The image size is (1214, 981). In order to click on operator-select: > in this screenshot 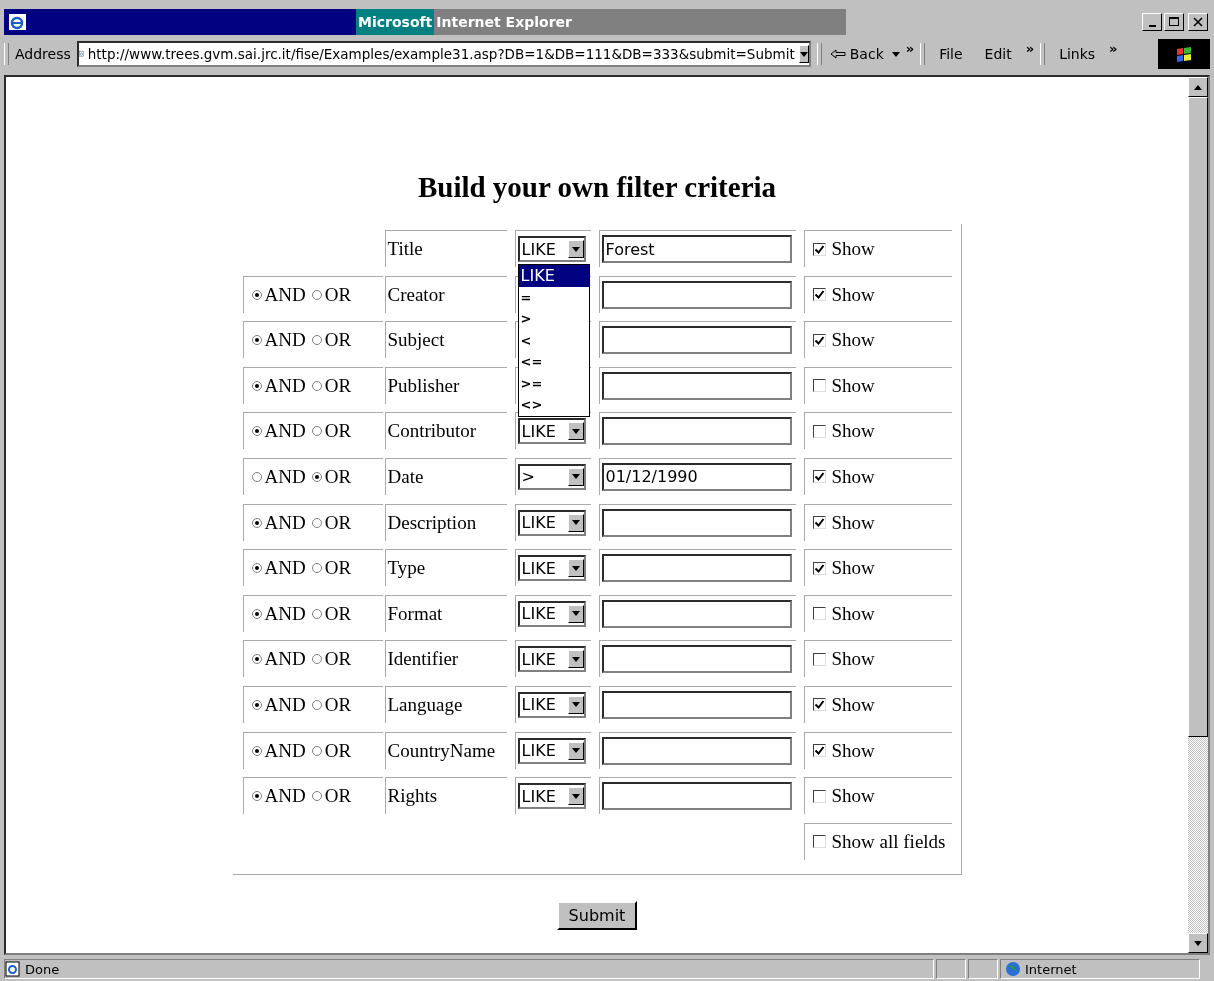, I will do `click(551, 476)`.